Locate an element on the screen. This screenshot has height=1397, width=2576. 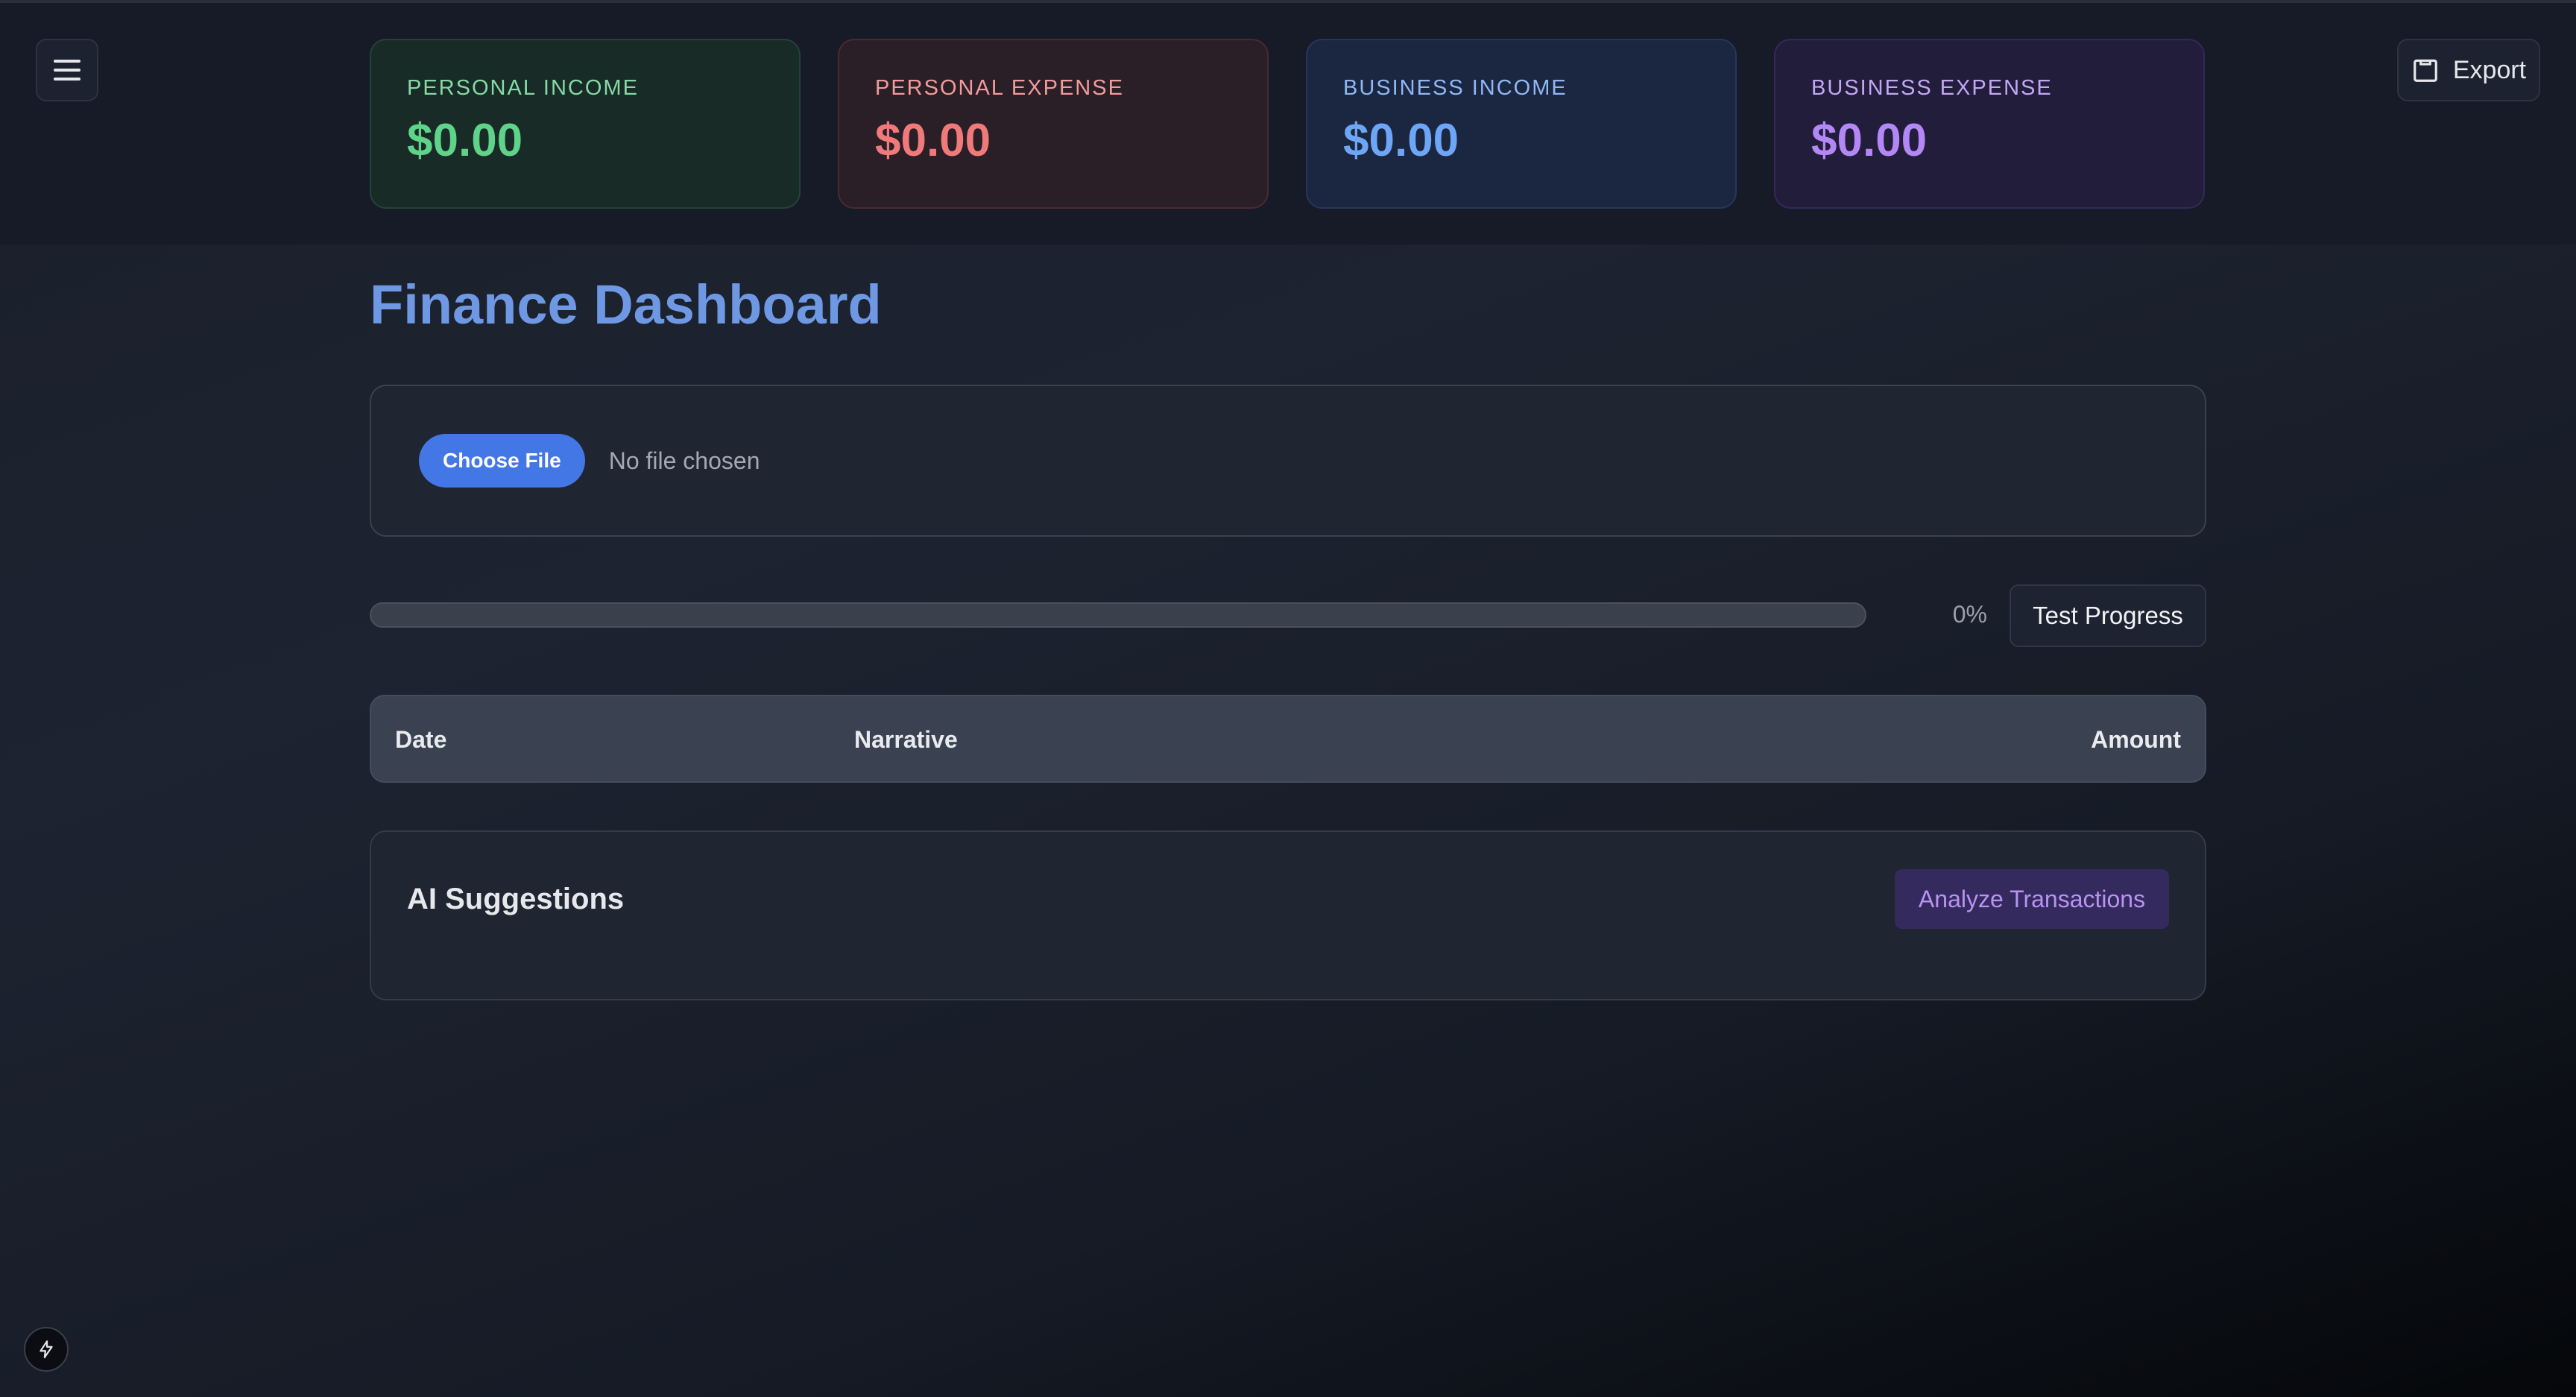
export-label: Export is located at coordinates (2489, 69).